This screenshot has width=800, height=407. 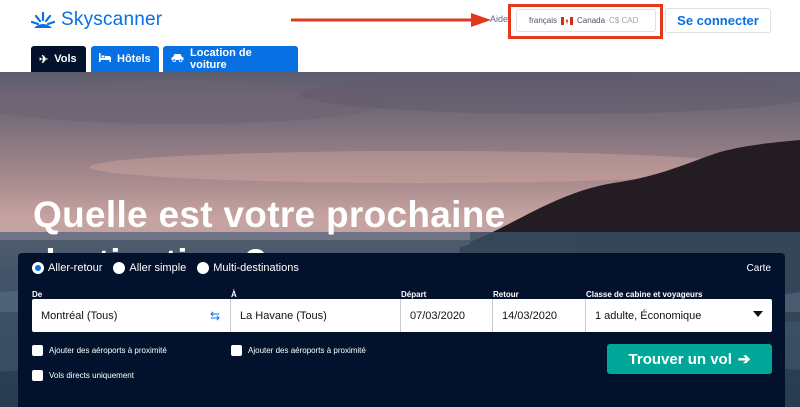 What do you see at coordinates (530, 315) in the screenshot?
I see `return-date-value: 14/03/2020` at bounding box center [530, 315].